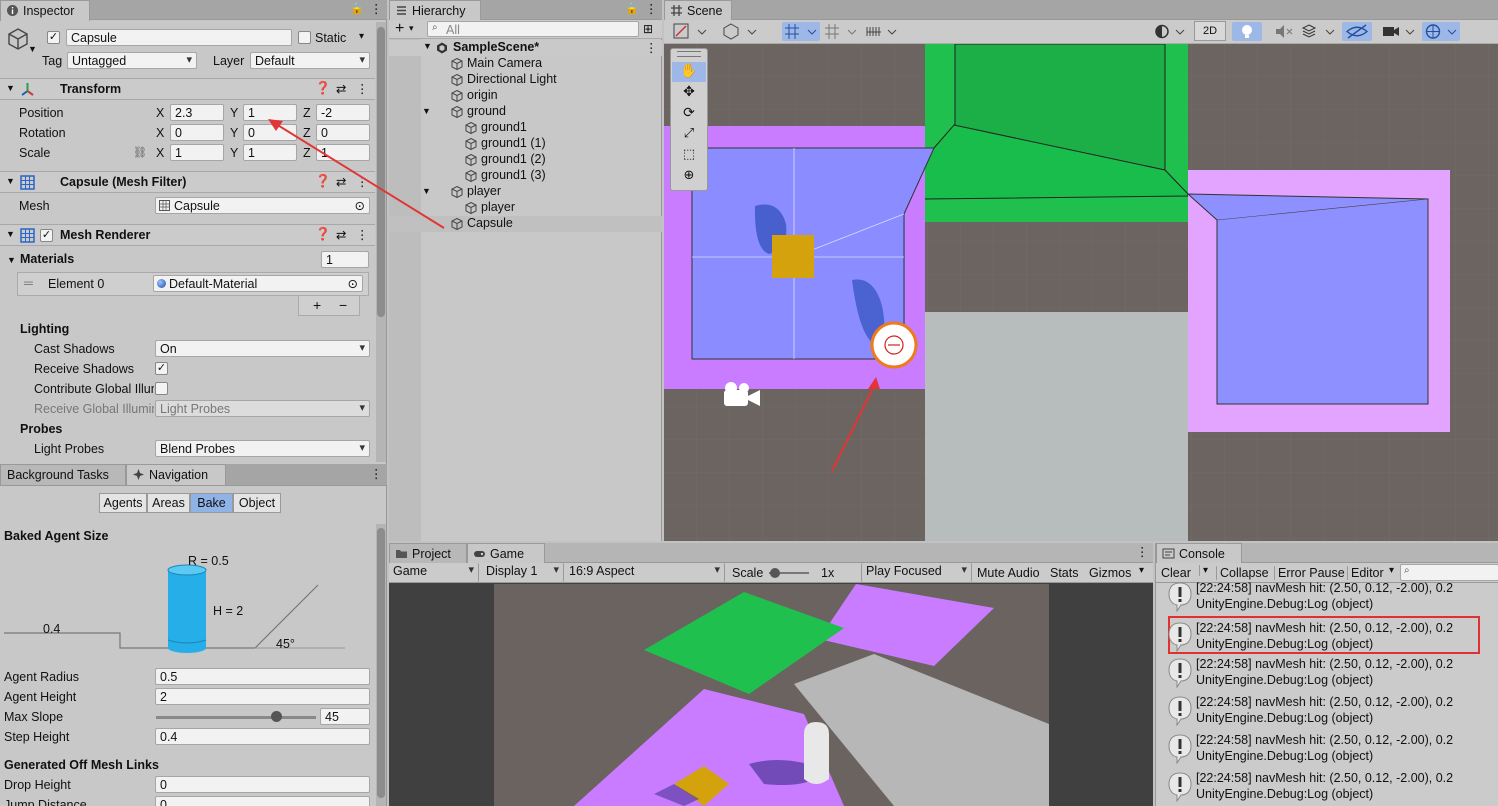 This screenshot has height=806, width=1498. Describe the element at coordinates (304, 37) in the screenshot. I see `static-checkbox` at that location.